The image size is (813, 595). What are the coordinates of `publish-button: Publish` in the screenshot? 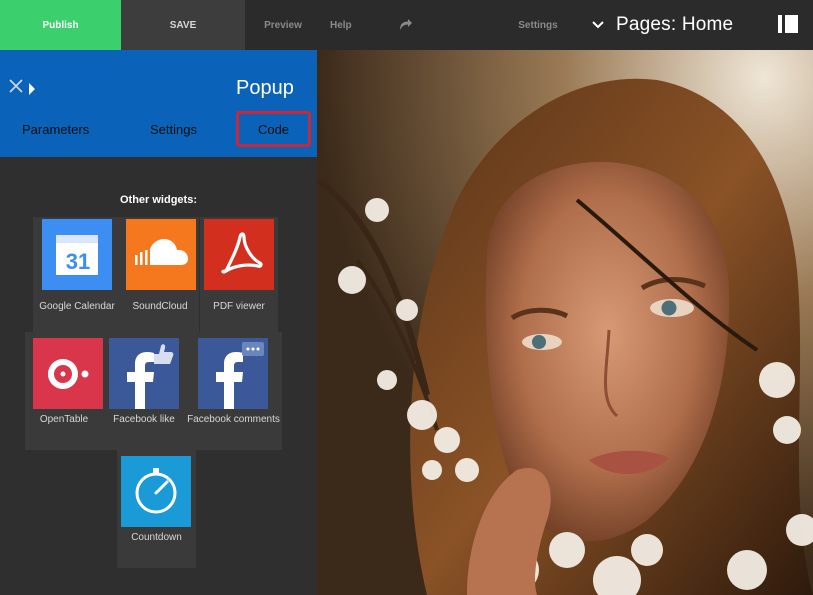 It's located at (60, 25).